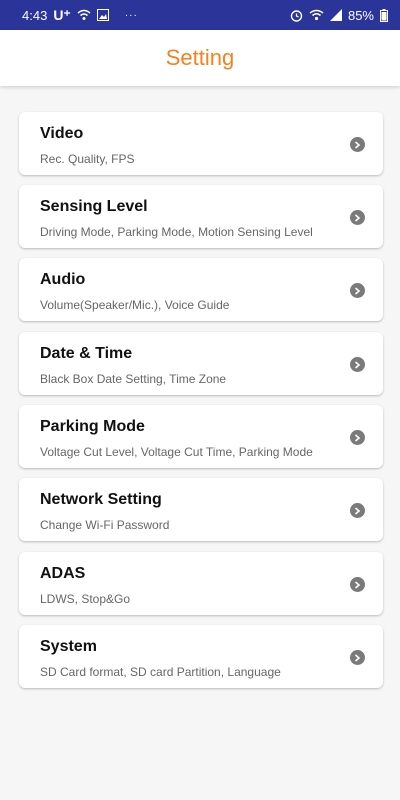  What do you see at coordinates (101, 499) in the screenshot?
I see `setting-title: Network Setting` at bounding box center [101, 499].